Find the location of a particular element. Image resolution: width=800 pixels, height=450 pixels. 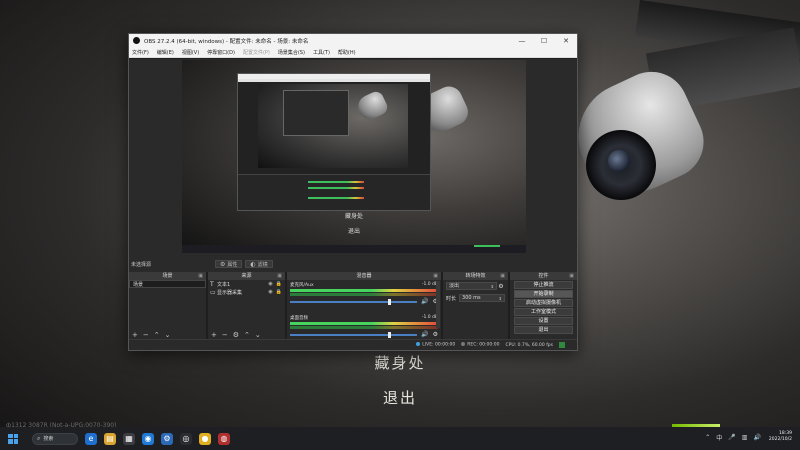

filters-button: ◐ 滤镜 is located at coordinates (259, 264).